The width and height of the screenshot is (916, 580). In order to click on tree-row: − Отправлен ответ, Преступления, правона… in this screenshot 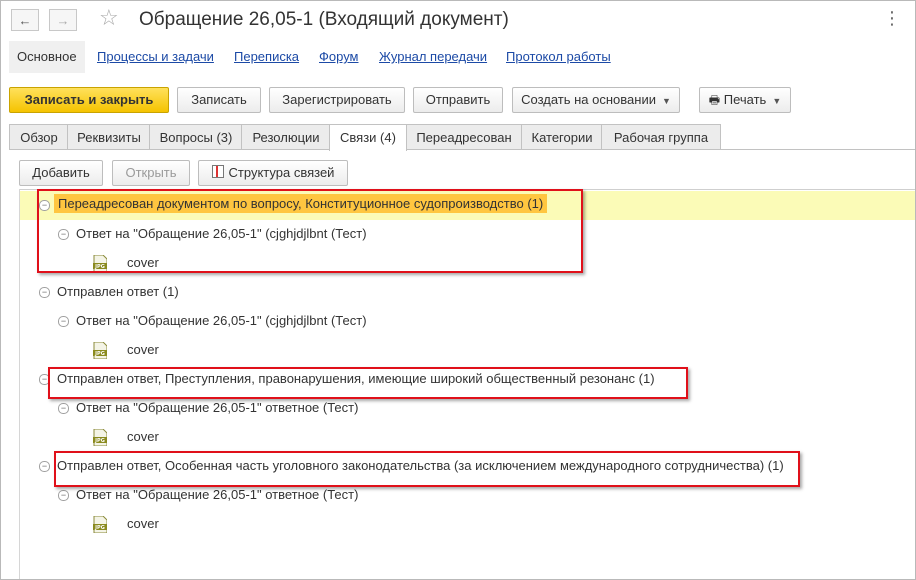, I will do `click(467, 379)`.